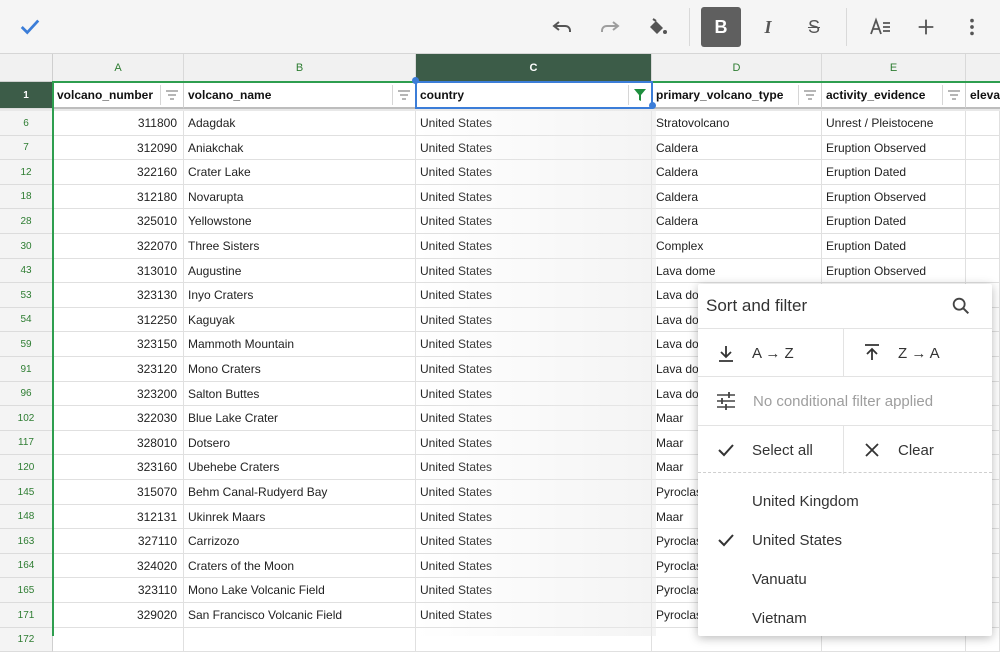 This screenshot has height=652, width=1000. What do you see at coordinates (610, 27) in the screenshot?
I see `redo-icon` at bounding box center [610, 27].